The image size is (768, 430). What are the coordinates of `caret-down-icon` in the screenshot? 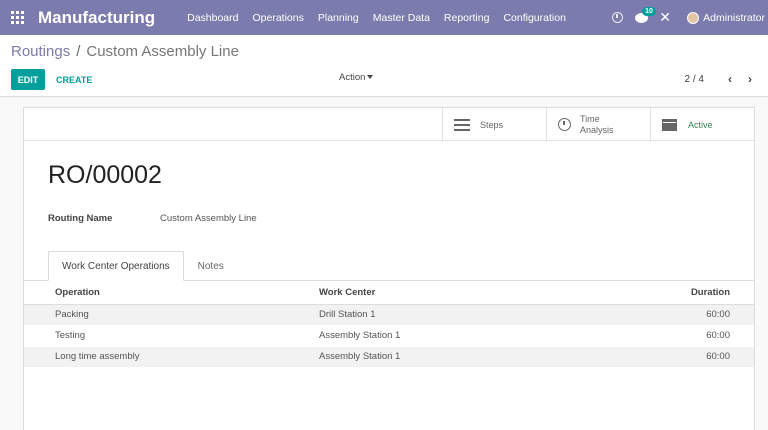 It's located at (370, 77).